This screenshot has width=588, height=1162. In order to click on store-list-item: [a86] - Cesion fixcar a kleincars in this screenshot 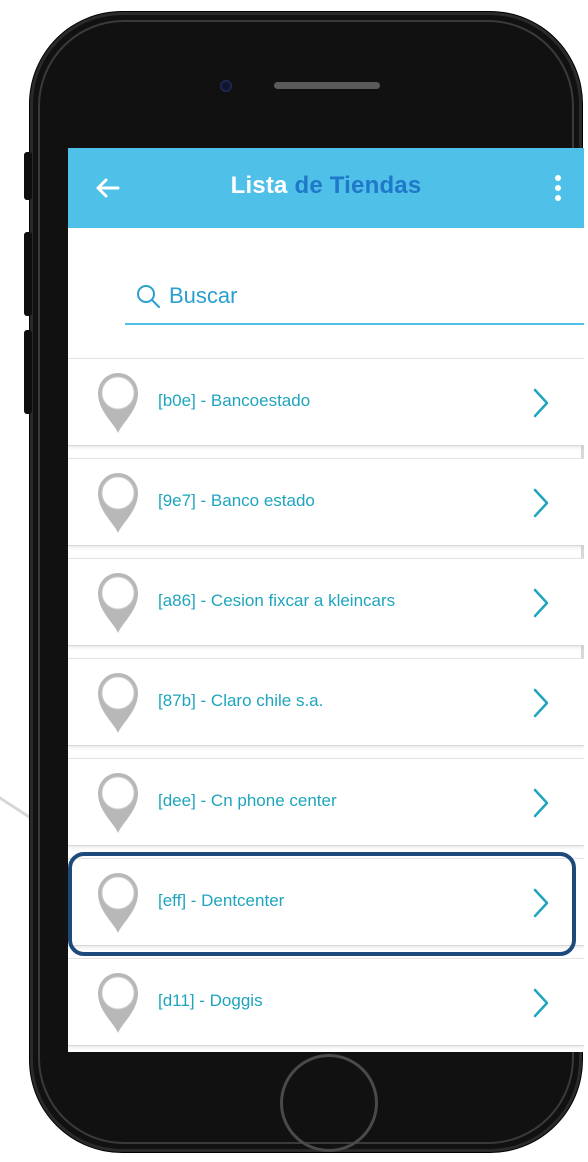, I will do `click(326, 602)`.